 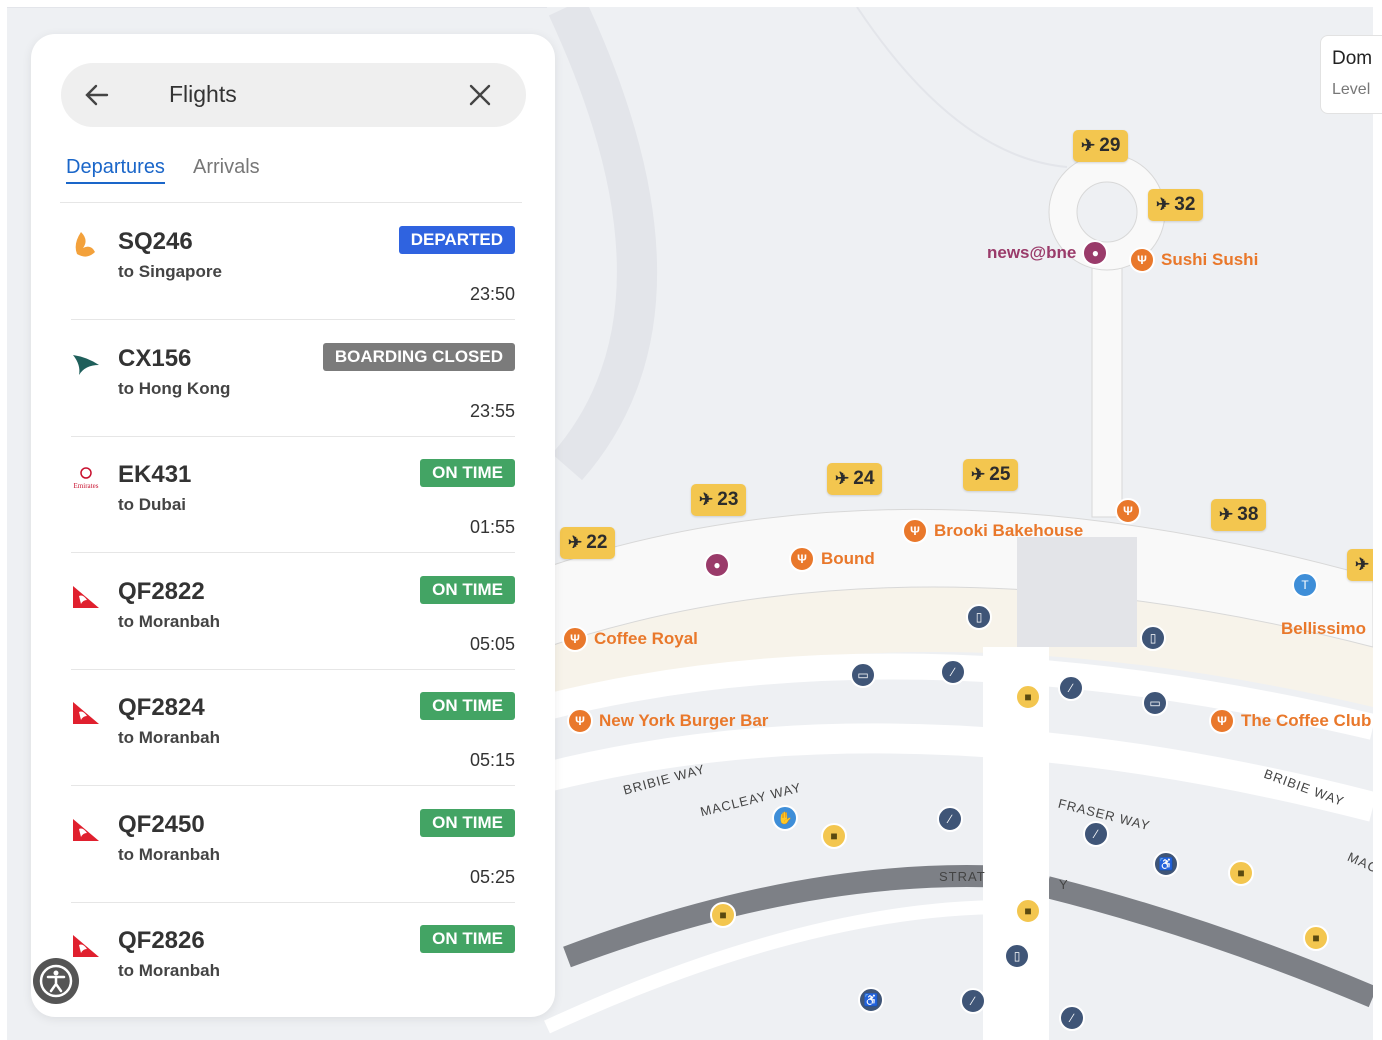 I want to click on flight-row: Emirates EK431 to Dubai ON TIME 01:55, so click(x=293, y=495).